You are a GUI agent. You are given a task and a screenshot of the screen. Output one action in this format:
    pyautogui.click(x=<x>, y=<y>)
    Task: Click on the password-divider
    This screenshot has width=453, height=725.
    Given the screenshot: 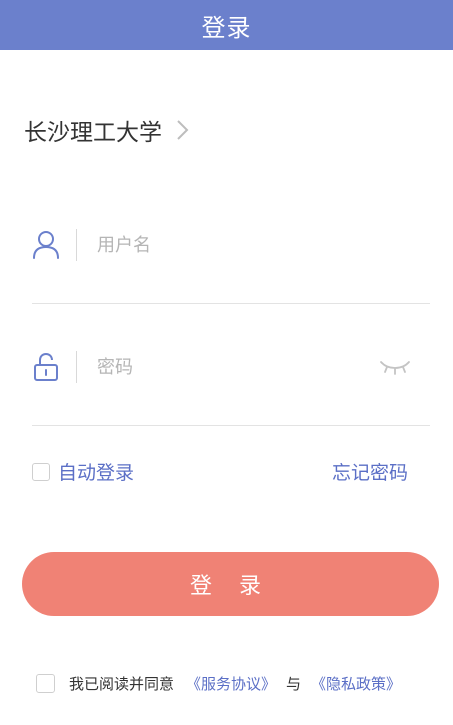 What is the action you would take?
    pyautogui.click(x=231, y=425)
    